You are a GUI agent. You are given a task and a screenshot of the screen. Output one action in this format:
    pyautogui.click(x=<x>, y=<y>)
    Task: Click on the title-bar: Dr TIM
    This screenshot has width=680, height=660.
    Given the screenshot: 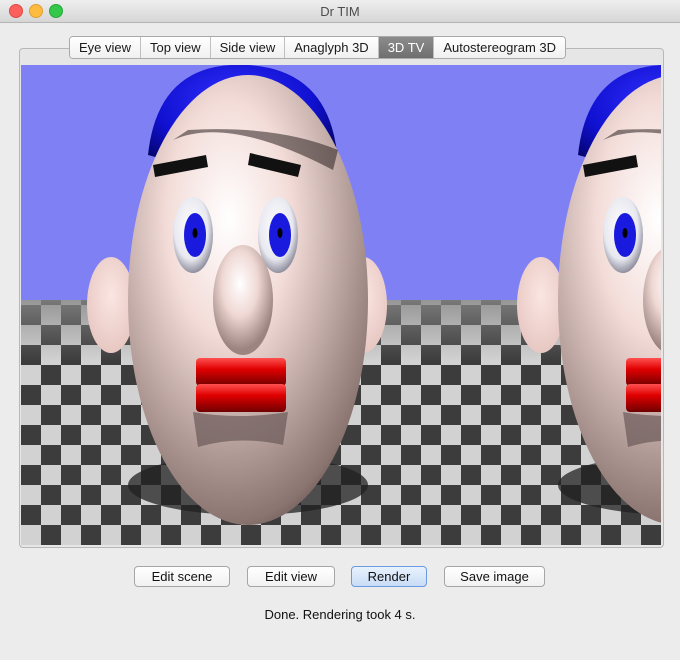 What is the action you would take?
    pyautogui.click(x=340, y=11)
    